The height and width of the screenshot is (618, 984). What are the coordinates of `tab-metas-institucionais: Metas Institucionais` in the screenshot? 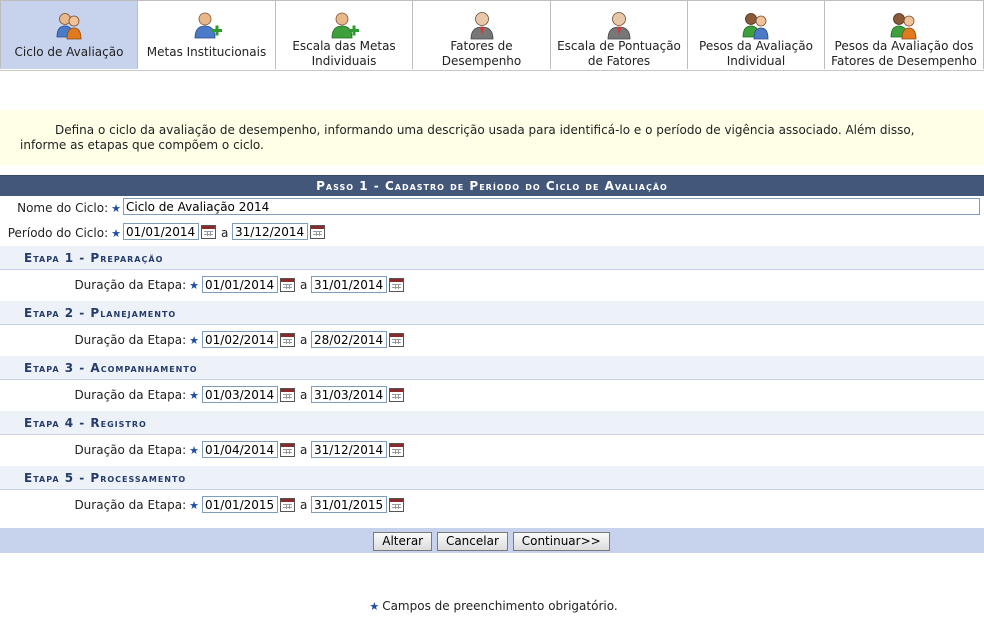 It's located at (207, 34).